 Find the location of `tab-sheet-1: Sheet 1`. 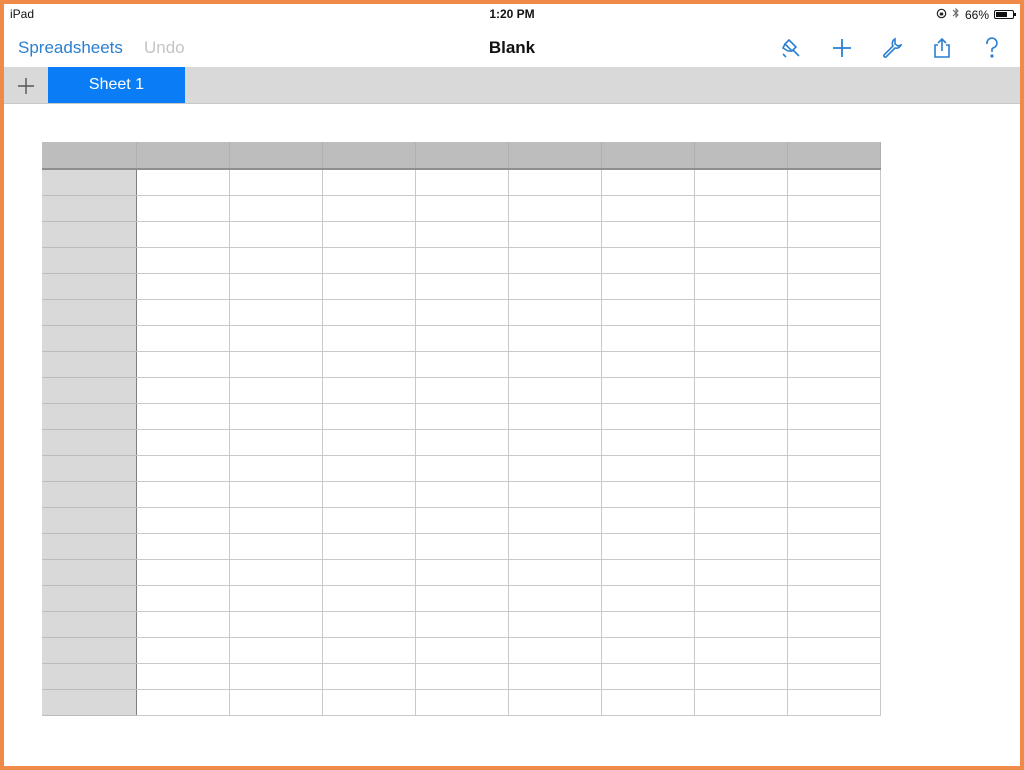

tab-sheet-1: Sheet 1 is located at coordinates (116, 85).